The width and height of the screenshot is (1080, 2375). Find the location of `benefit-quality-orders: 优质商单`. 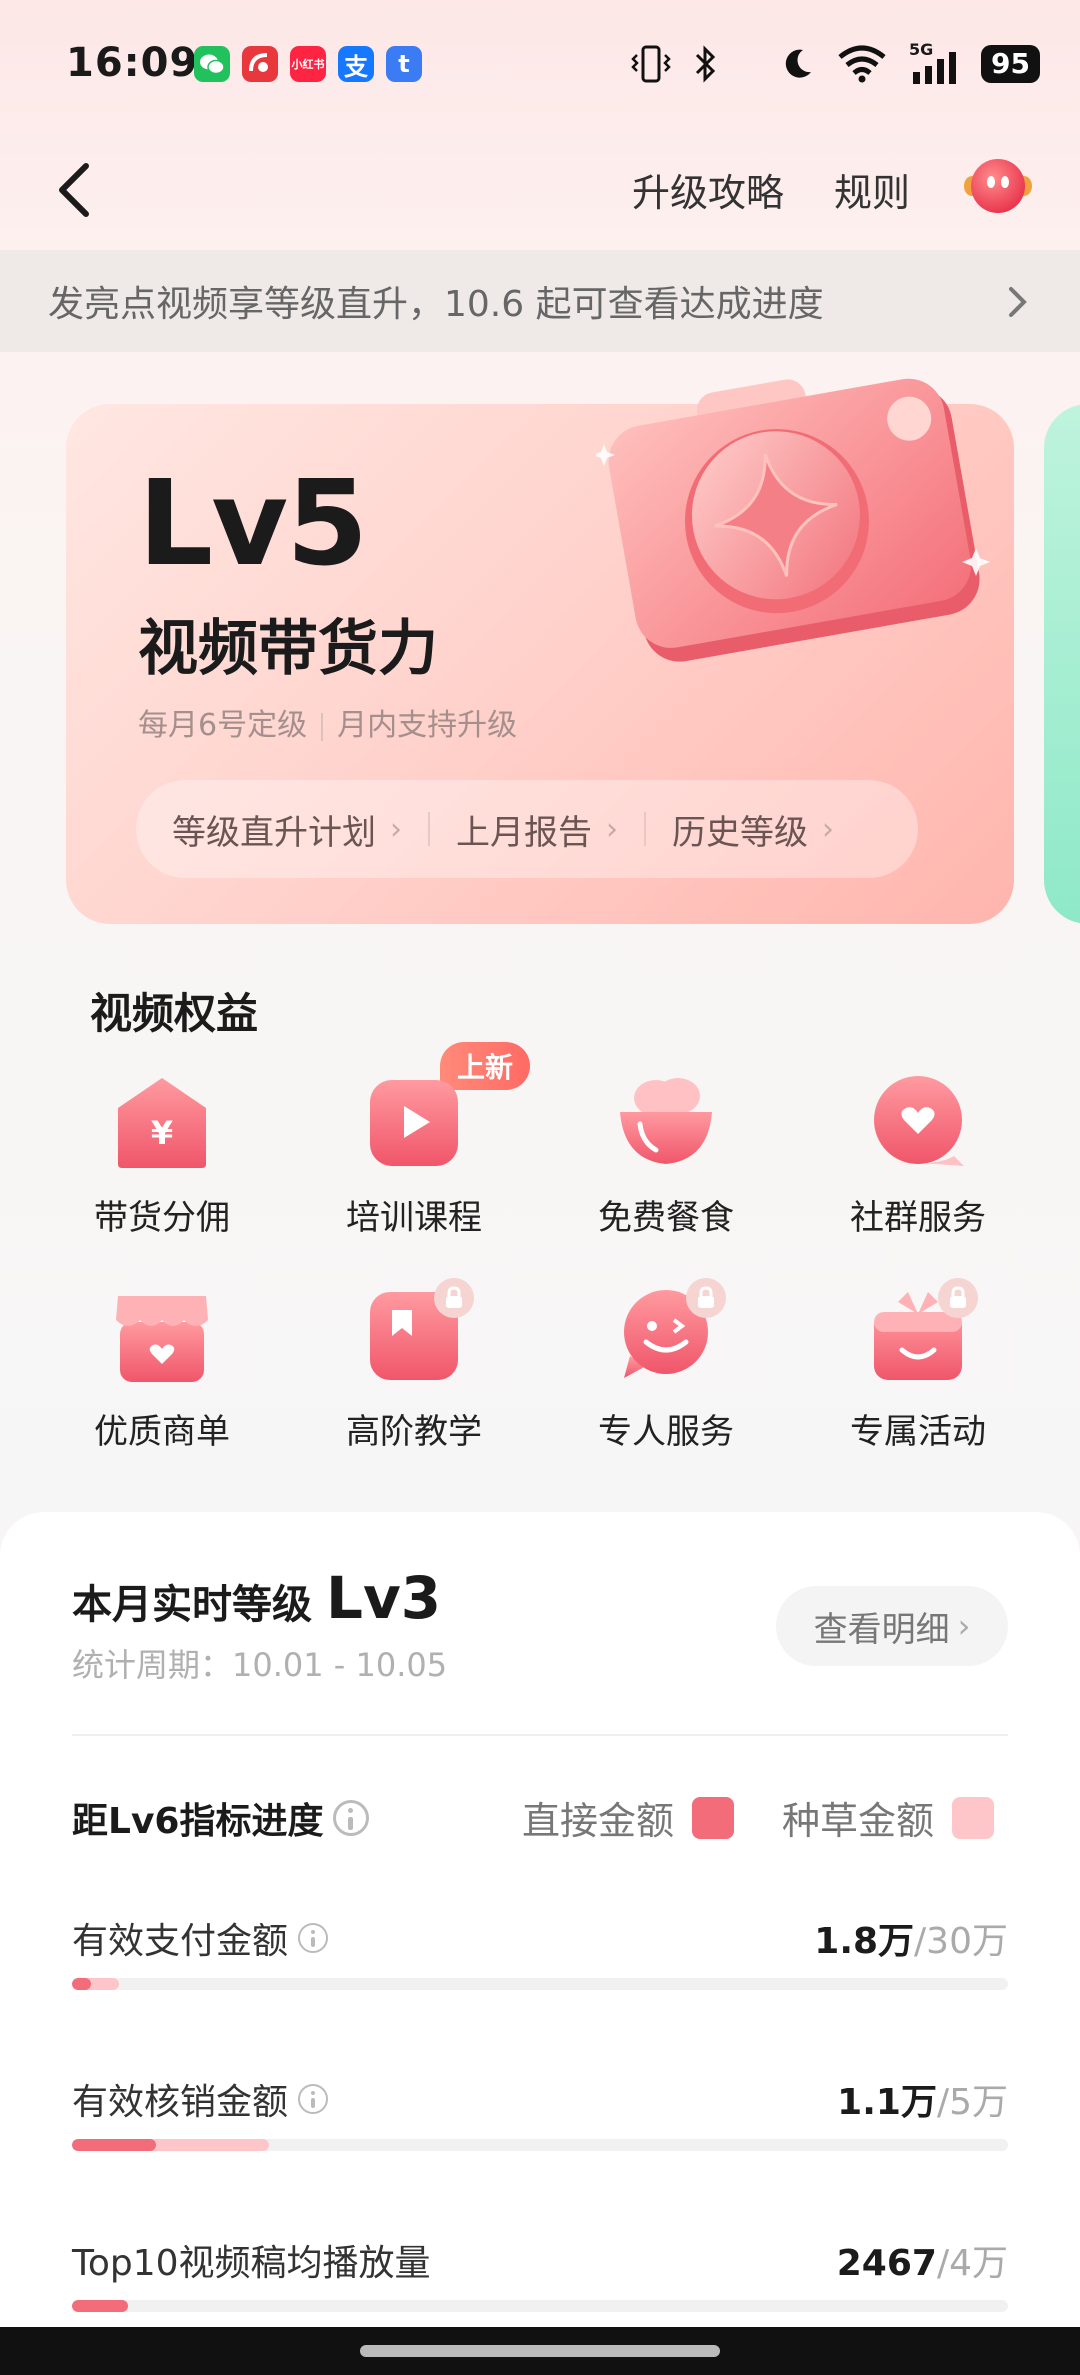

benefit-quality-orders: 优质商单 is located at coordinates (162, 1381).